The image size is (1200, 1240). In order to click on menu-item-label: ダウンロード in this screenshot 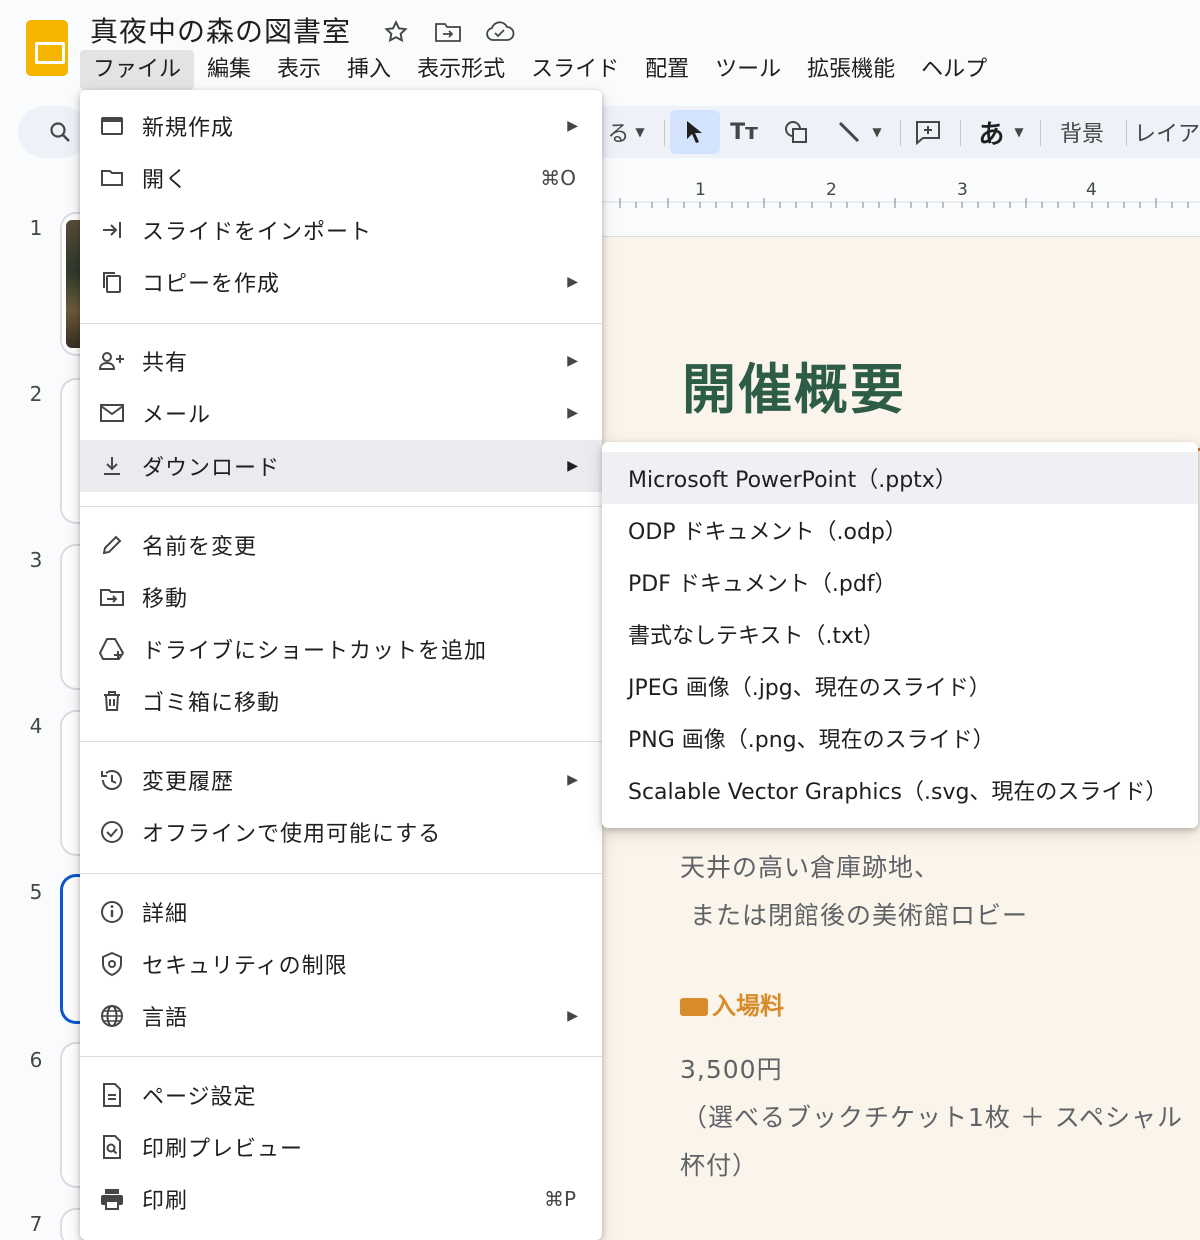, I will do `click(211, 468)`.